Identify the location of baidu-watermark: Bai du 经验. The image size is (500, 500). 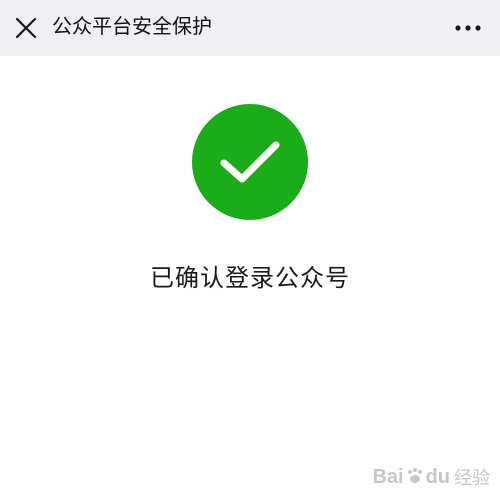
(431, 477).